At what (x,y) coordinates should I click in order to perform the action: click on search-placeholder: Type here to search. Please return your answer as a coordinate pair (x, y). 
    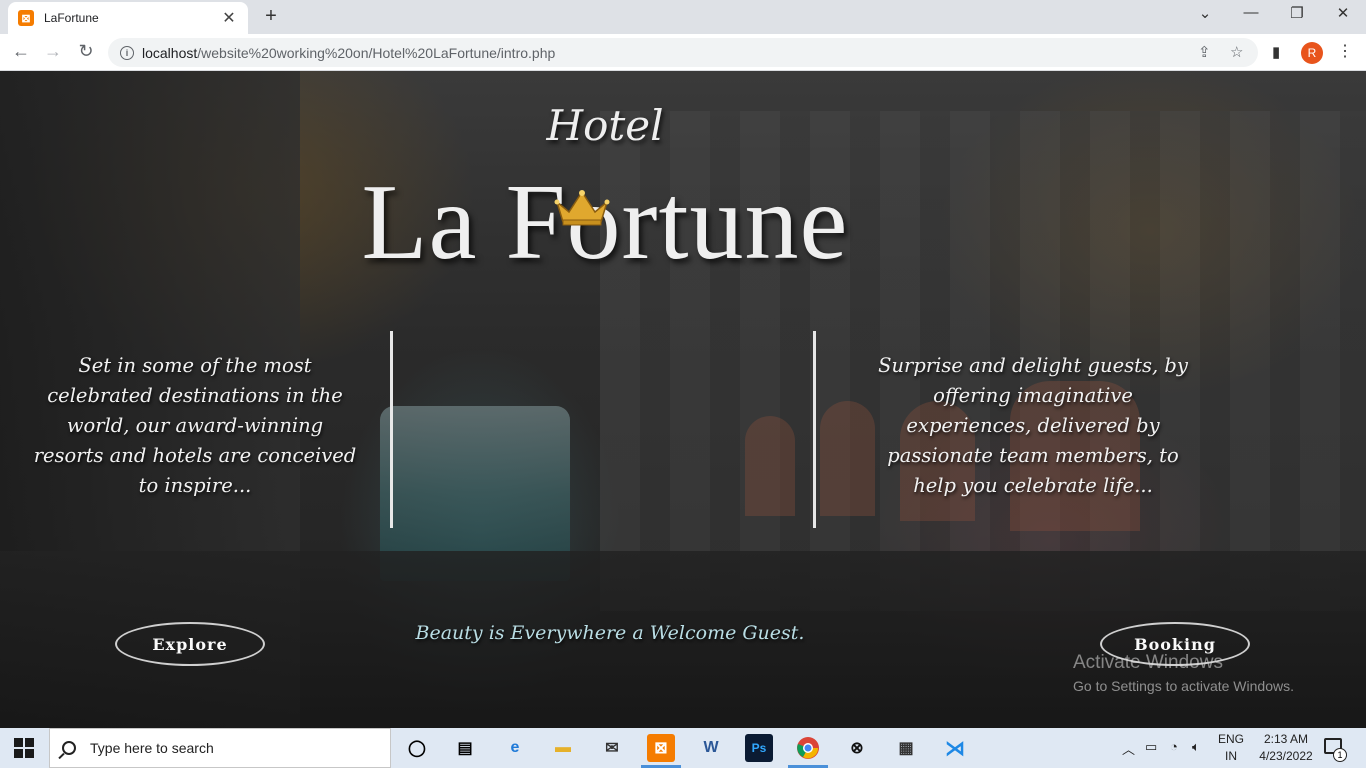
    Looking at the image, I should click on (152, 748).